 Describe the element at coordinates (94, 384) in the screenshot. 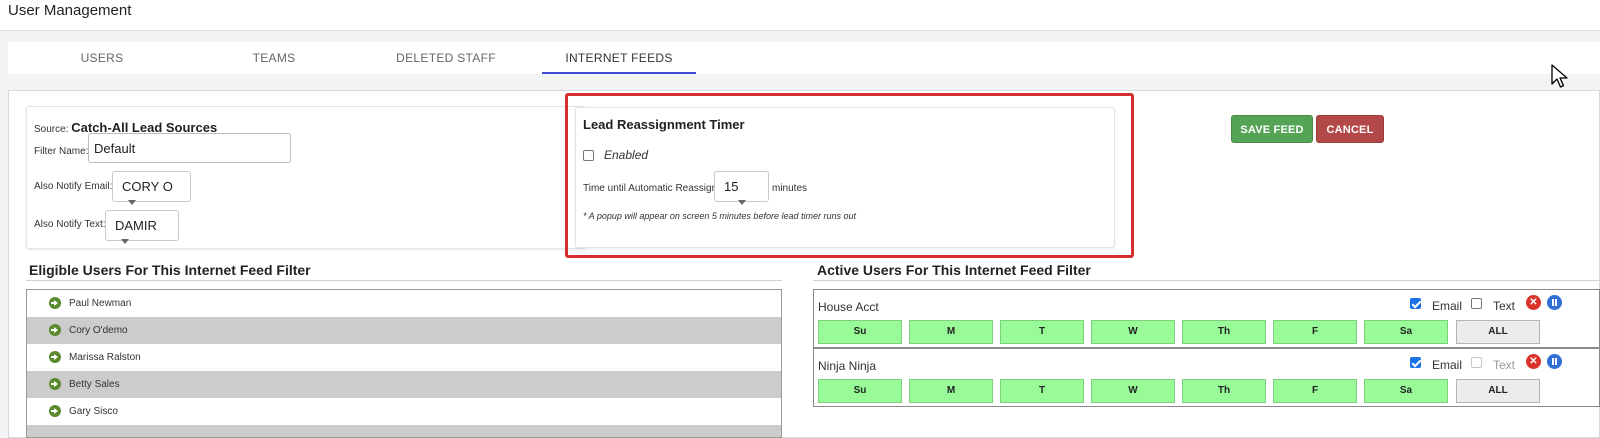

I see `eligible-user-name: Betty Sales` at that location.